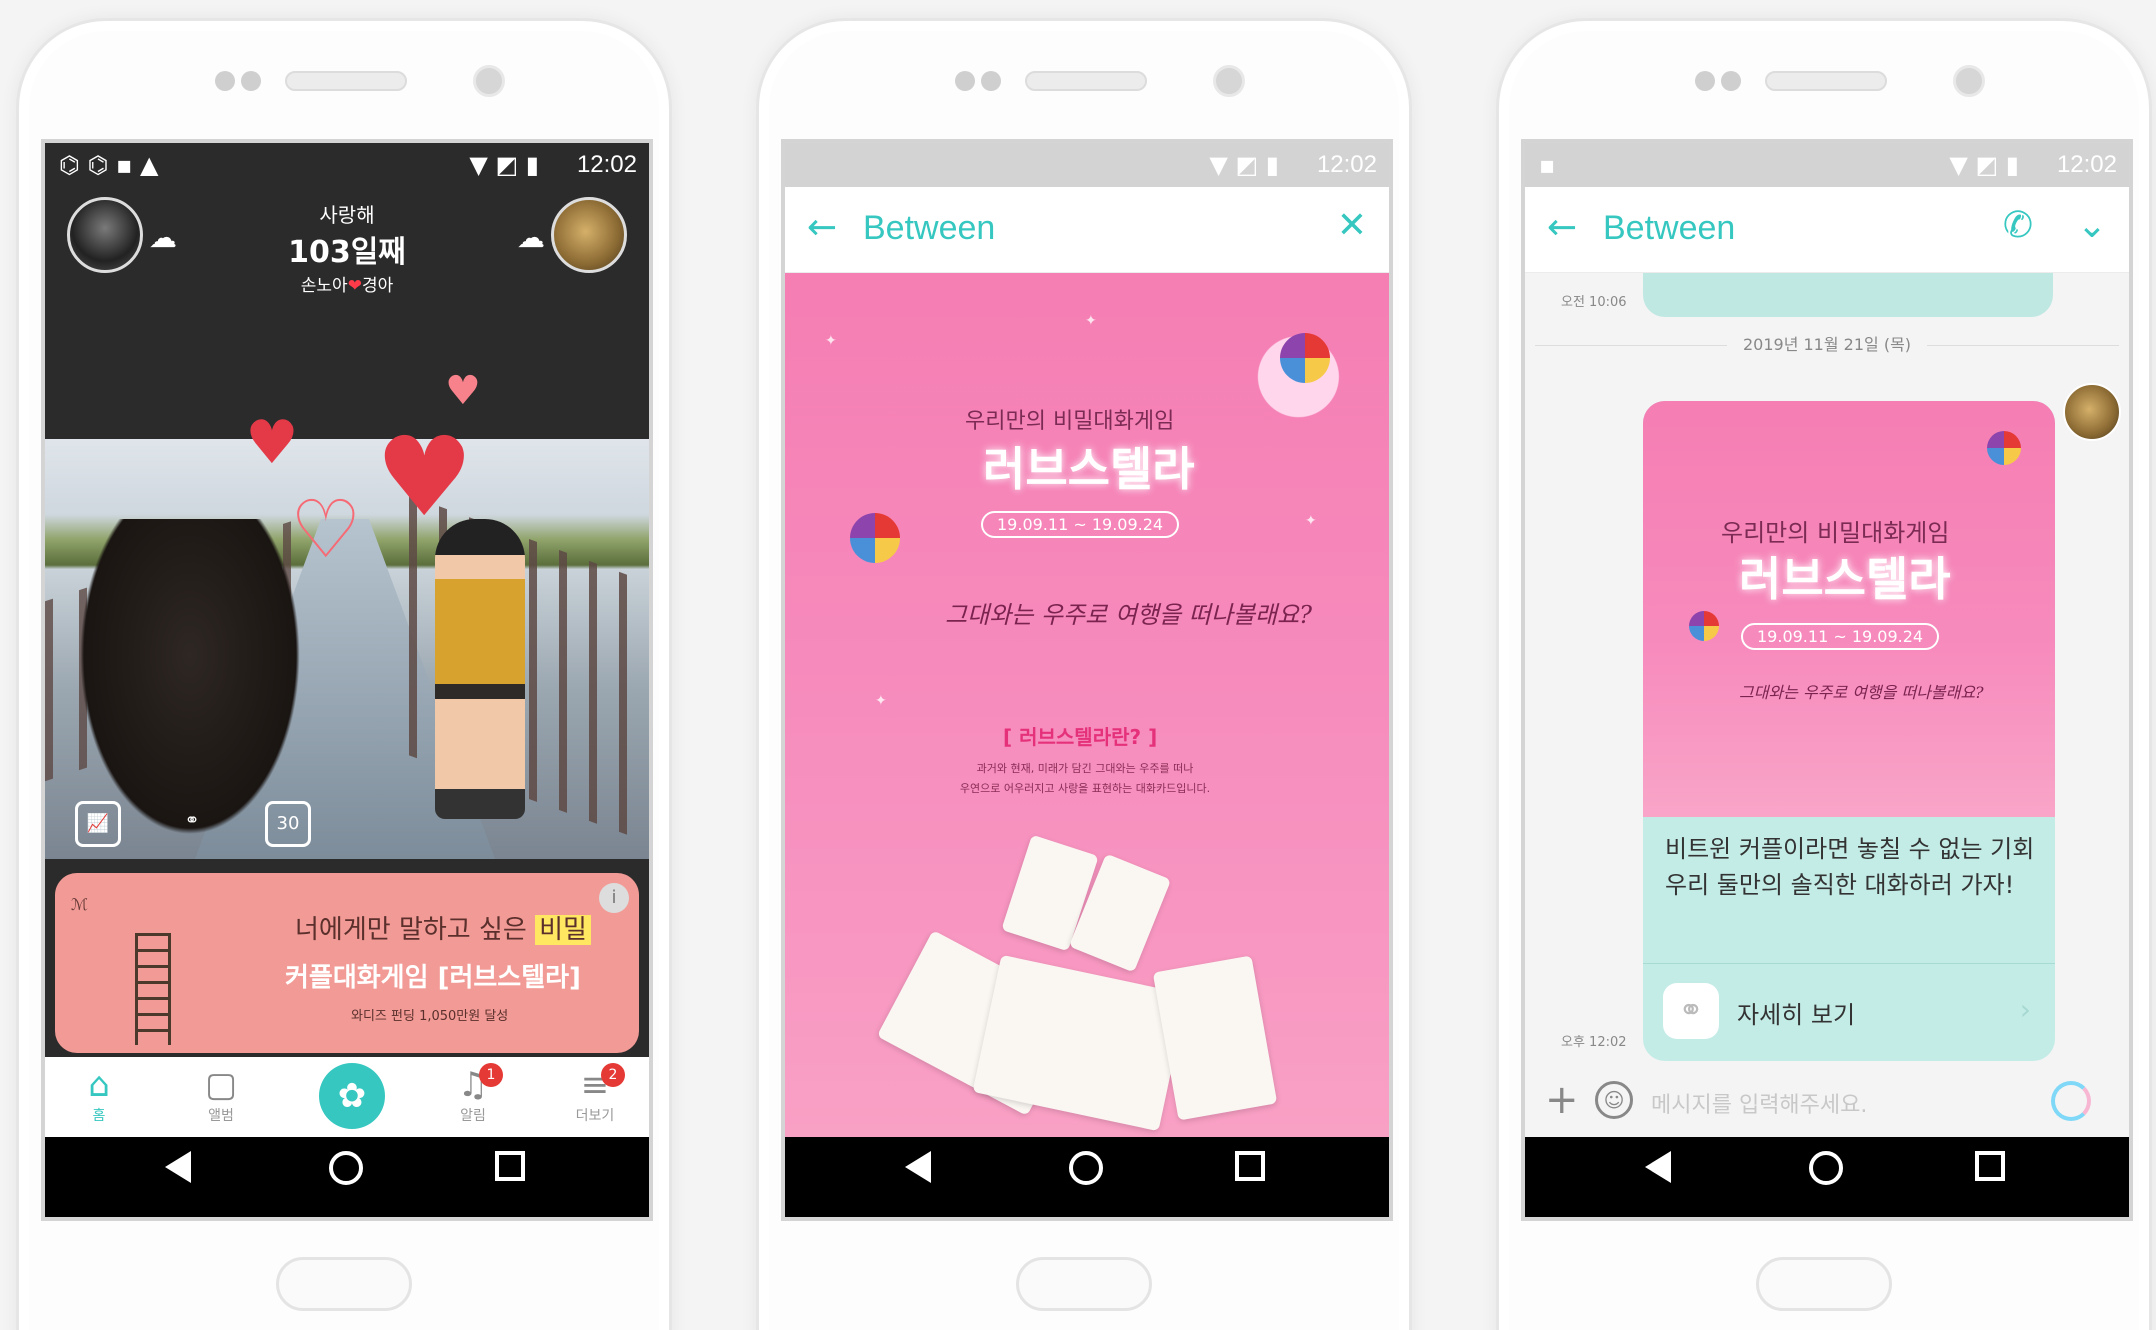 Image resolution: width=2156 pixels, height=1330 pixels. I want to click on tab-label: 앨범, so click(221, 1116).